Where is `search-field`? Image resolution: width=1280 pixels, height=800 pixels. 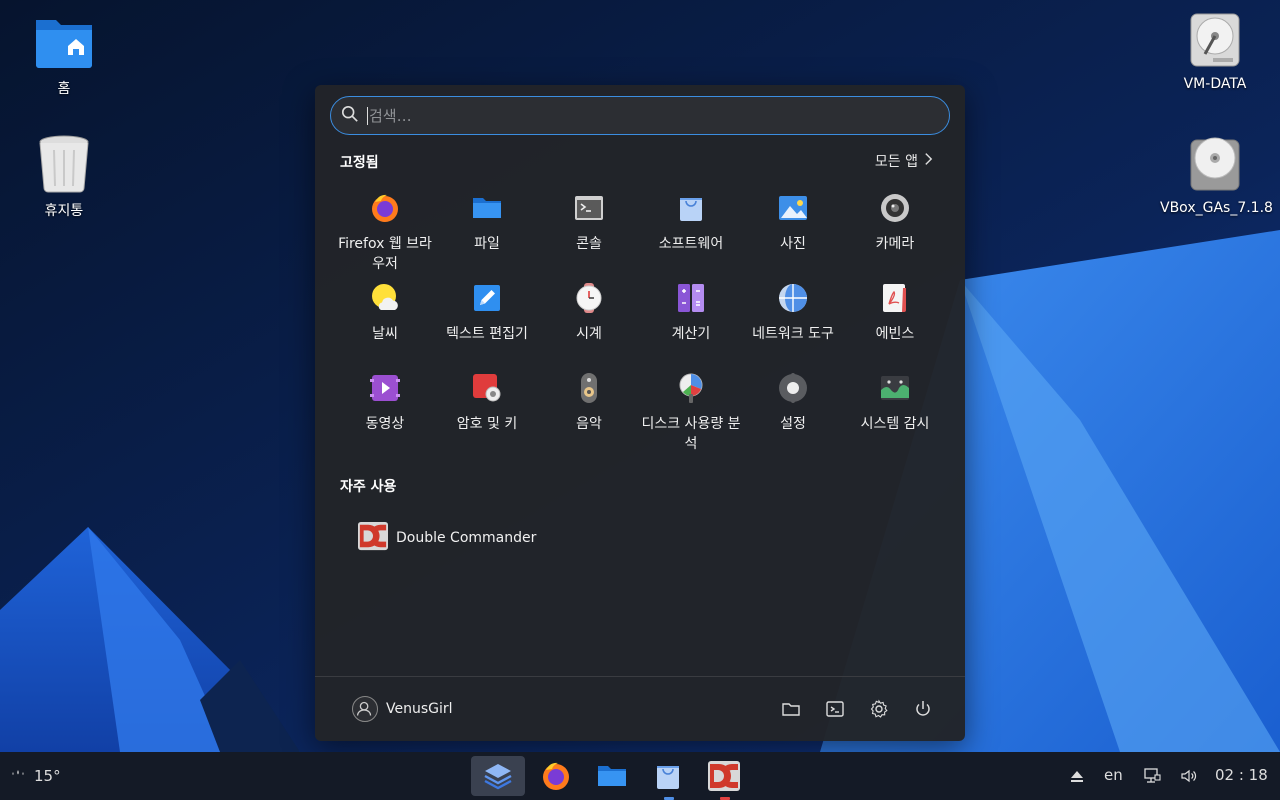
search-field is located at coordinates (640, 115).